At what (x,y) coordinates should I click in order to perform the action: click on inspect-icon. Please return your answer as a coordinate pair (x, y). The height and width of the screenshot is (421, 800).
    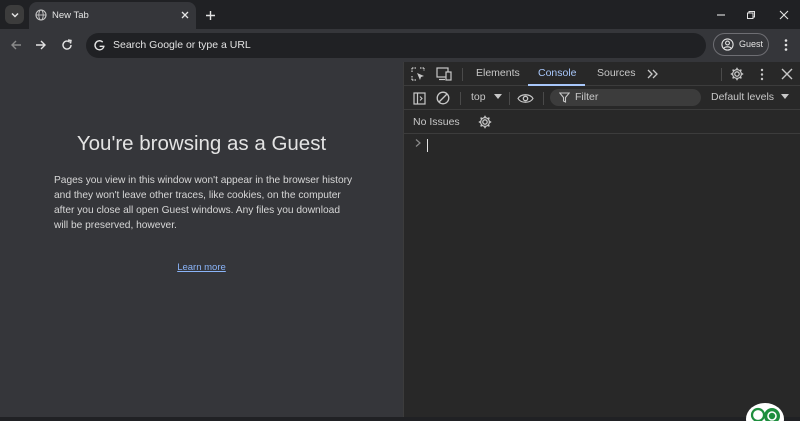
    Looking at the image, I should click on (418, 74).